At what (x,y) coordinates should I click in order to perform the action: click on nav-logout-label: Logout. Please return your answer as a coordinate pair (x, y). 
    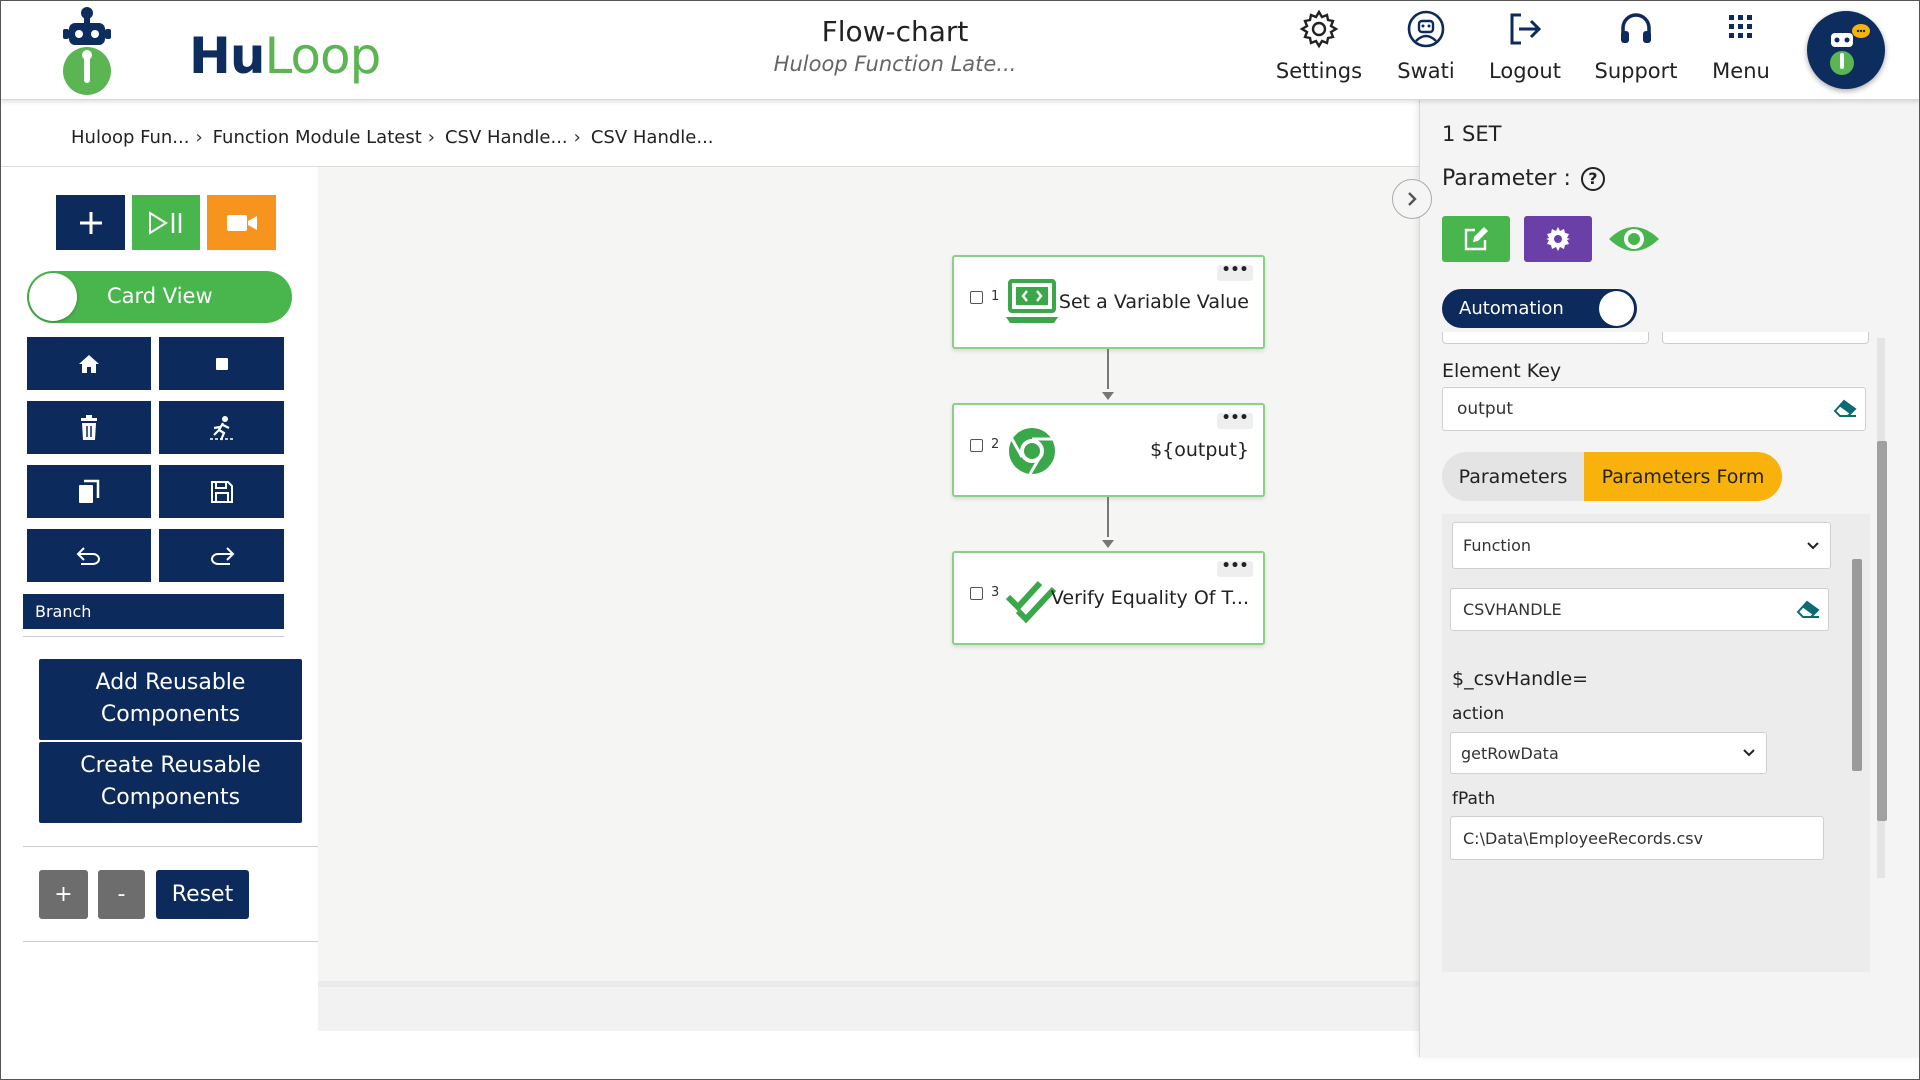
    Looking at the image, I should click on (1525, 71).